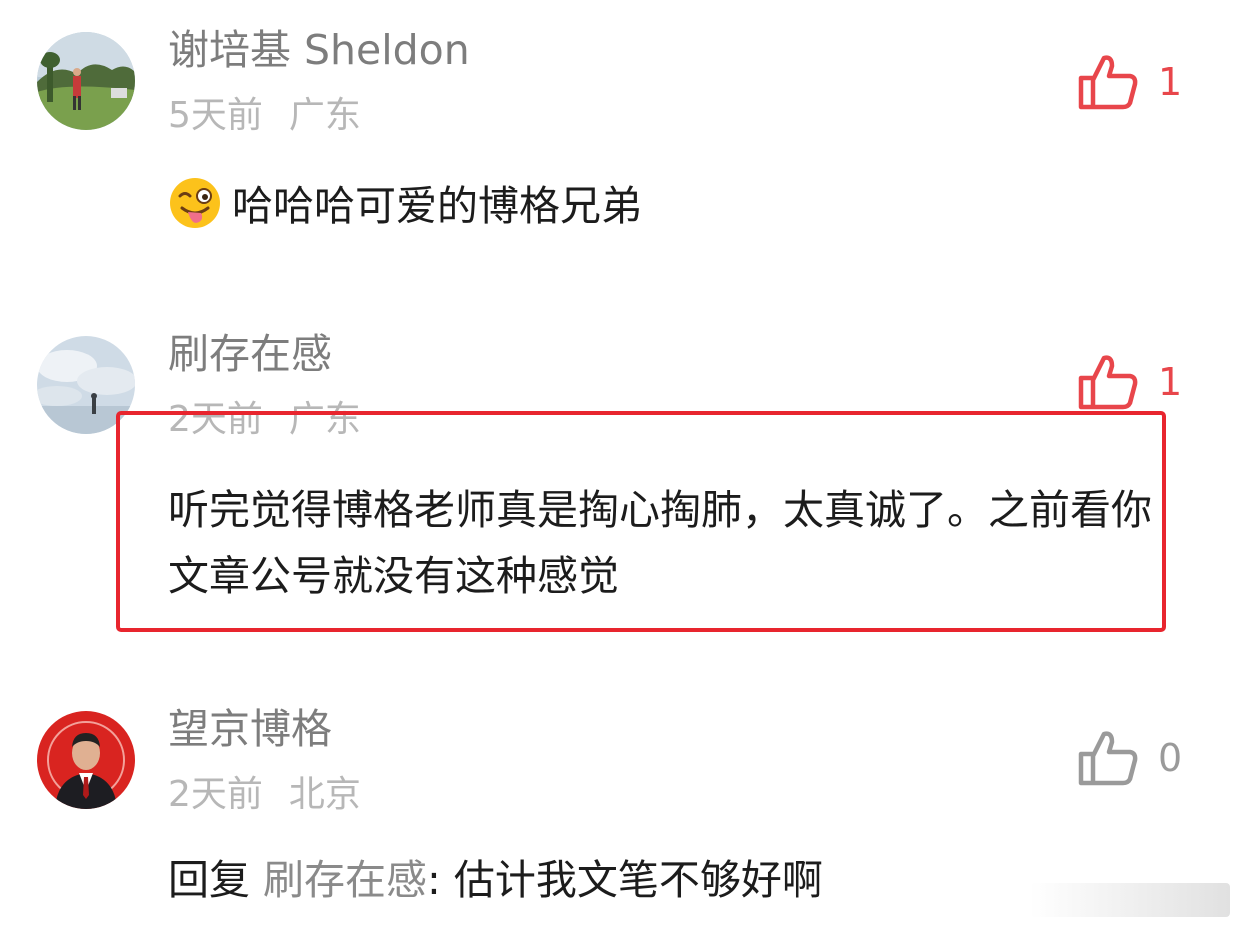 This screenshot has height=931, width=1241. I want to click on comment-author: 刷存在感, so click(250, 354).